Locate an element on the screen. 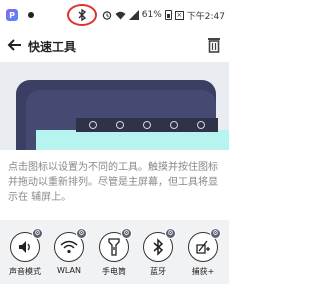  app-bar: 快速工具 is located at coordinates (114, 46).